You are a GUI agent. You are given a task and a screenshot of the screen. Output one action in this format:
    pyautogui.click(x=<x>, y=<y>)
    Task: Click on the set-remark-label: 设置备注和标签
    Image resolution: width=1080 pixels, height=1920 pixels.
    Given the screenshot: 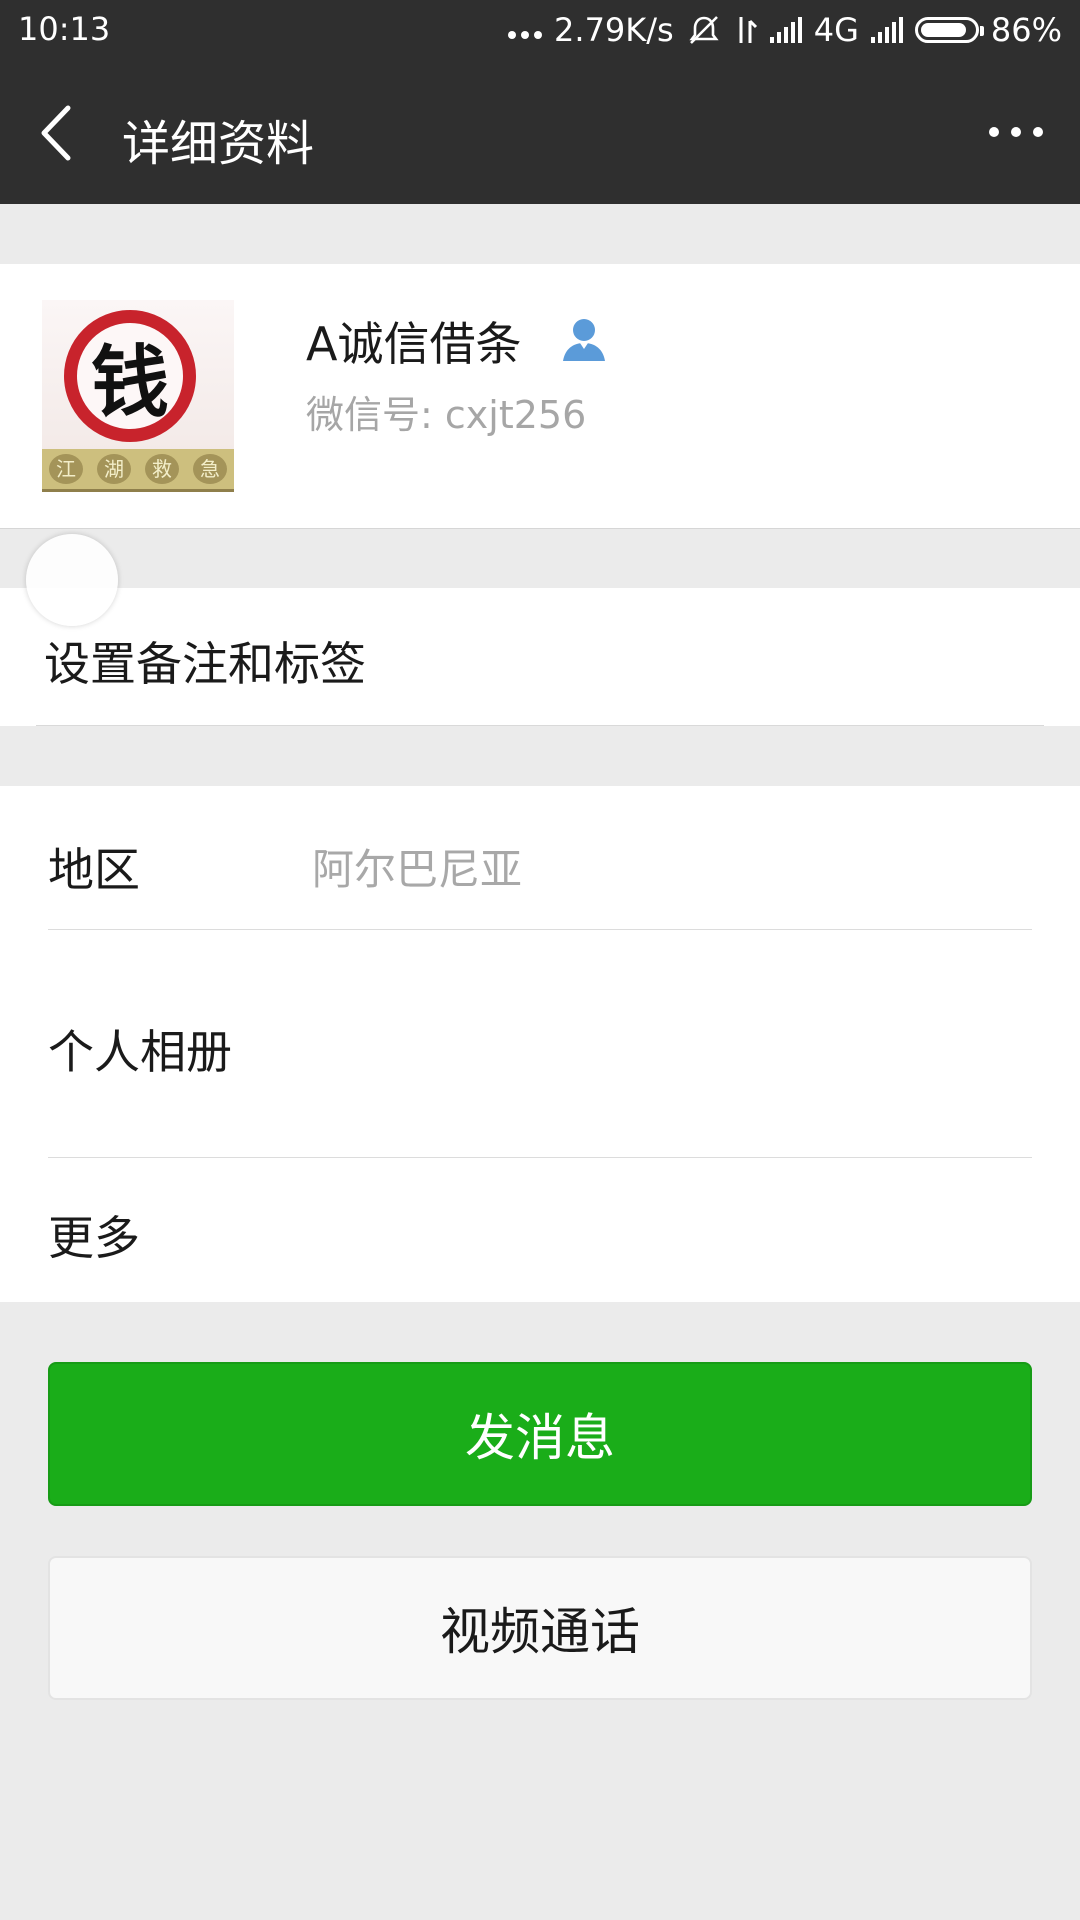 What is the action you would take?
    pyautogui.click(x=205, y=664)
    